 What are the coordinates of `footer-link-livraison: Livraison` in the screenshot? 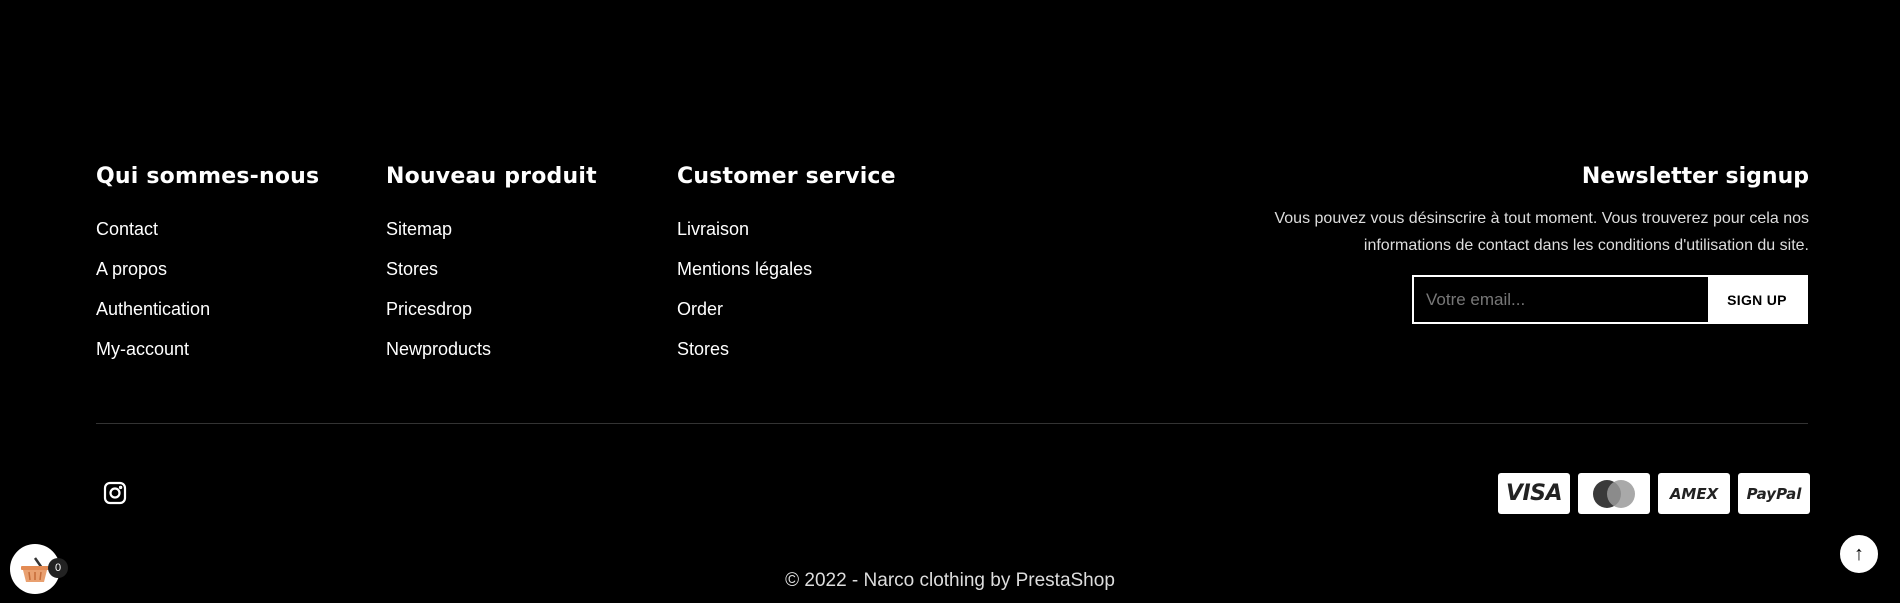 It's located at (786, 229).